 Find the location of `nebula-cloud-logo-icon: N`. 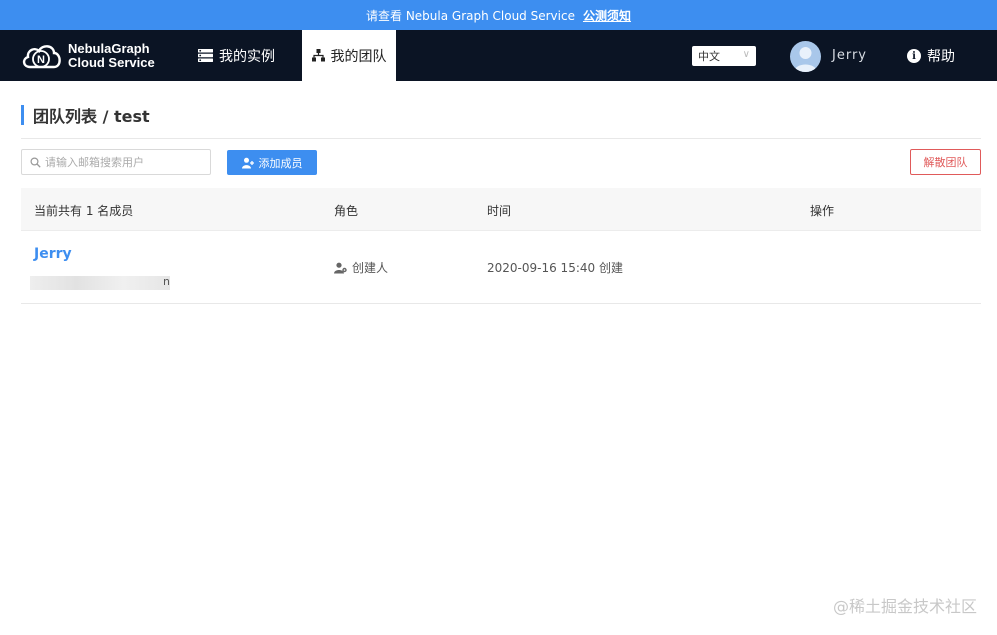

nebula-cloud-logo-icon: N is located at coordinates (41, 57).